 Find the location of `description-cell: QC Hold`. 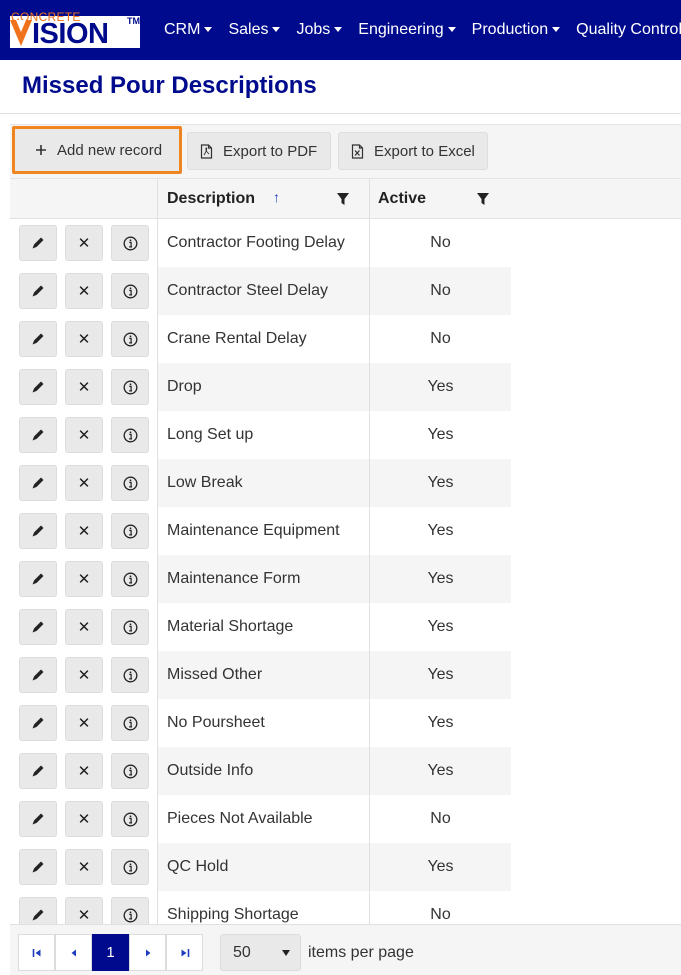

description-cell: QC Hold is located at coordinates (263, 867).